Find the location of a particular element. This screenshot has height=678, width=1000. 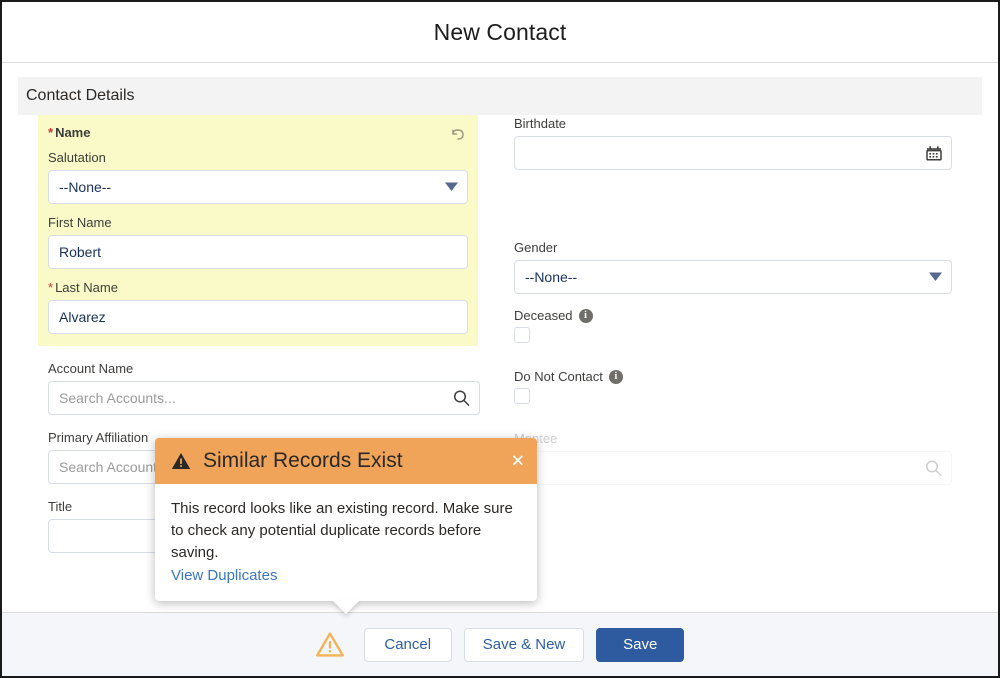

undo-arrow-icon is located at coordinates (458, 135).